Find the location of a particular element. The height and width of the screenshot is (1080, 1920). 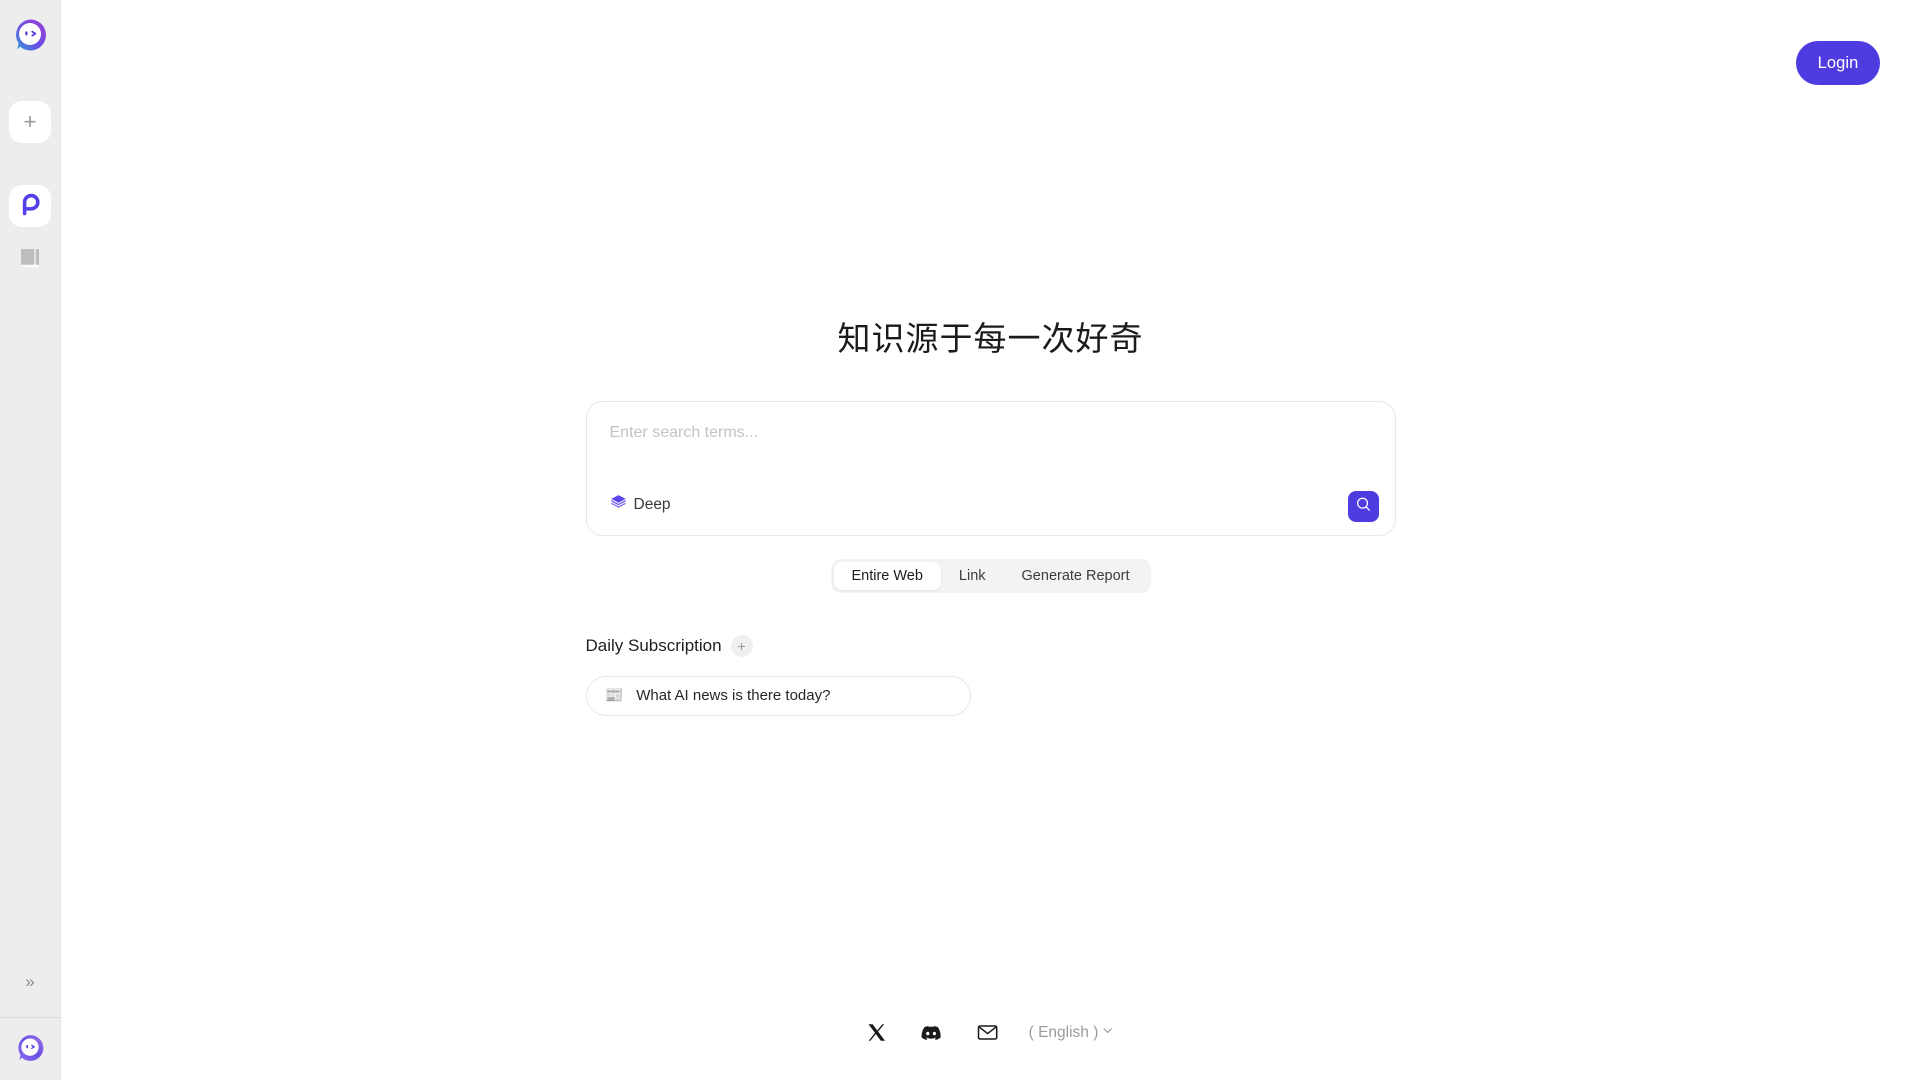

x-twitter-icon is located at coordinates (876, 1032).